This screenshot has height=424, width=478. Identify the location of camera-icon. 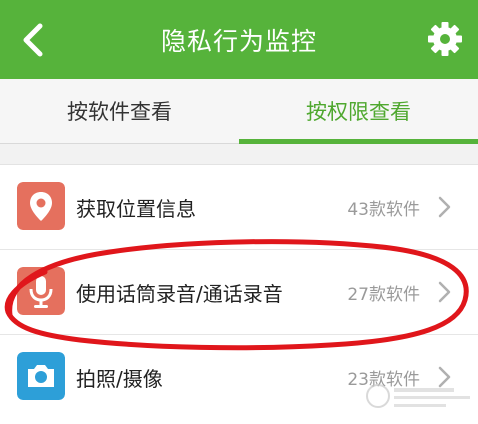
(41, 376).